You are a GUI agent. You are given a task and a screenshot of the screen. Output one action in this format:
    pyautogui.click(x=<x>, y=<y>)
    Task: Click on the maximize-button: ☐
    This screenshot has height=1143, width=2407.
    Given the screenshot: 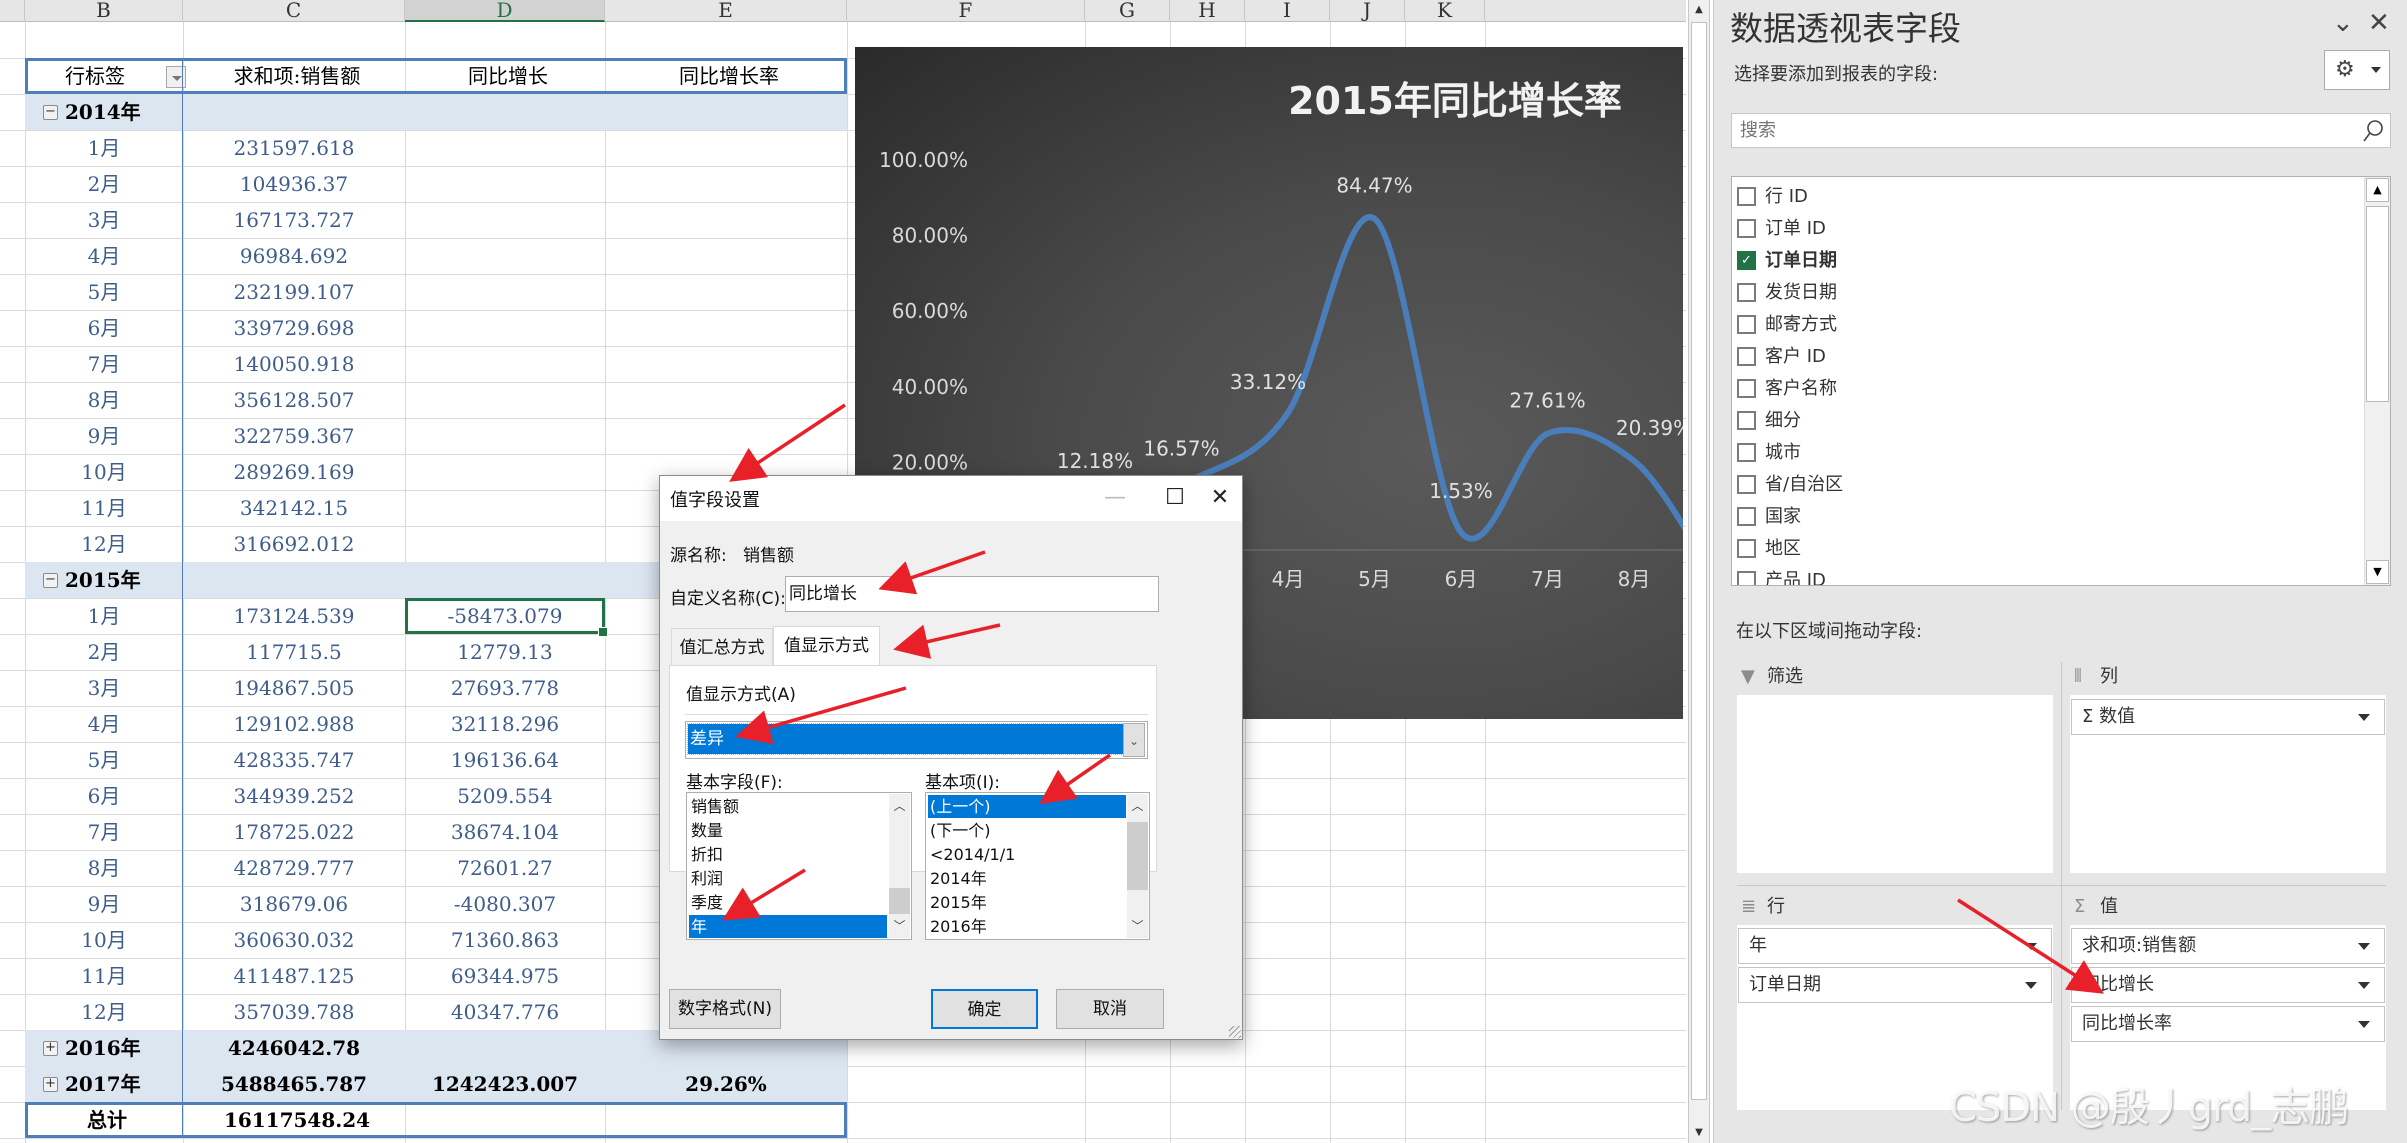 What is the action you would take?
    pyautogui.click(x=1175, y=498)
    